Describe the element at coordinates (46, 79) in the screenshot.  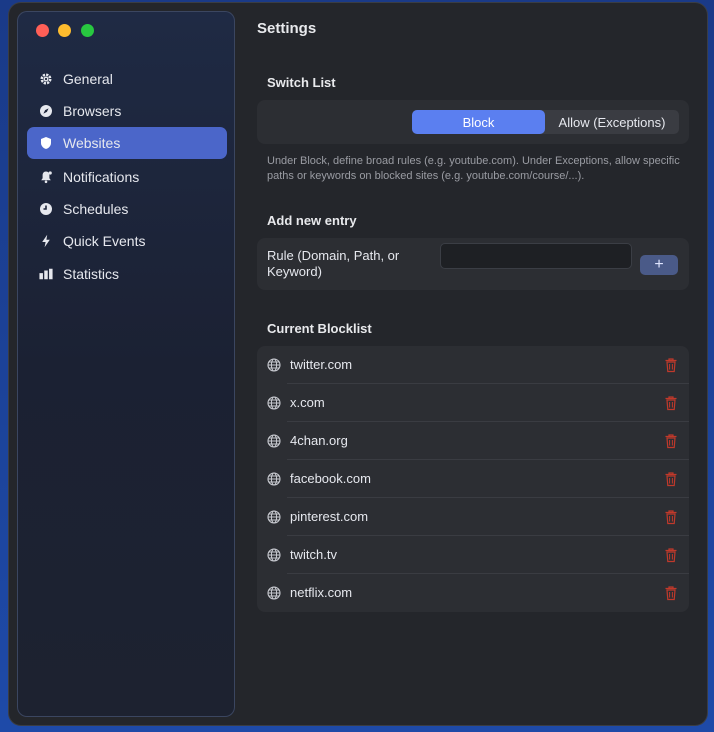
I see `gear-icon` at that location.